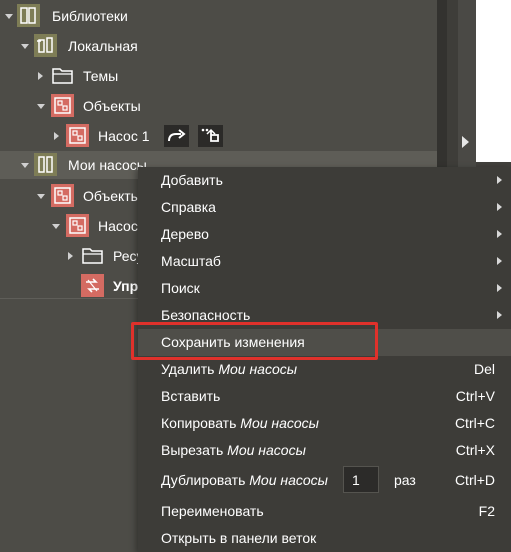  I want to click on go-to-icon, so click(177, 135).